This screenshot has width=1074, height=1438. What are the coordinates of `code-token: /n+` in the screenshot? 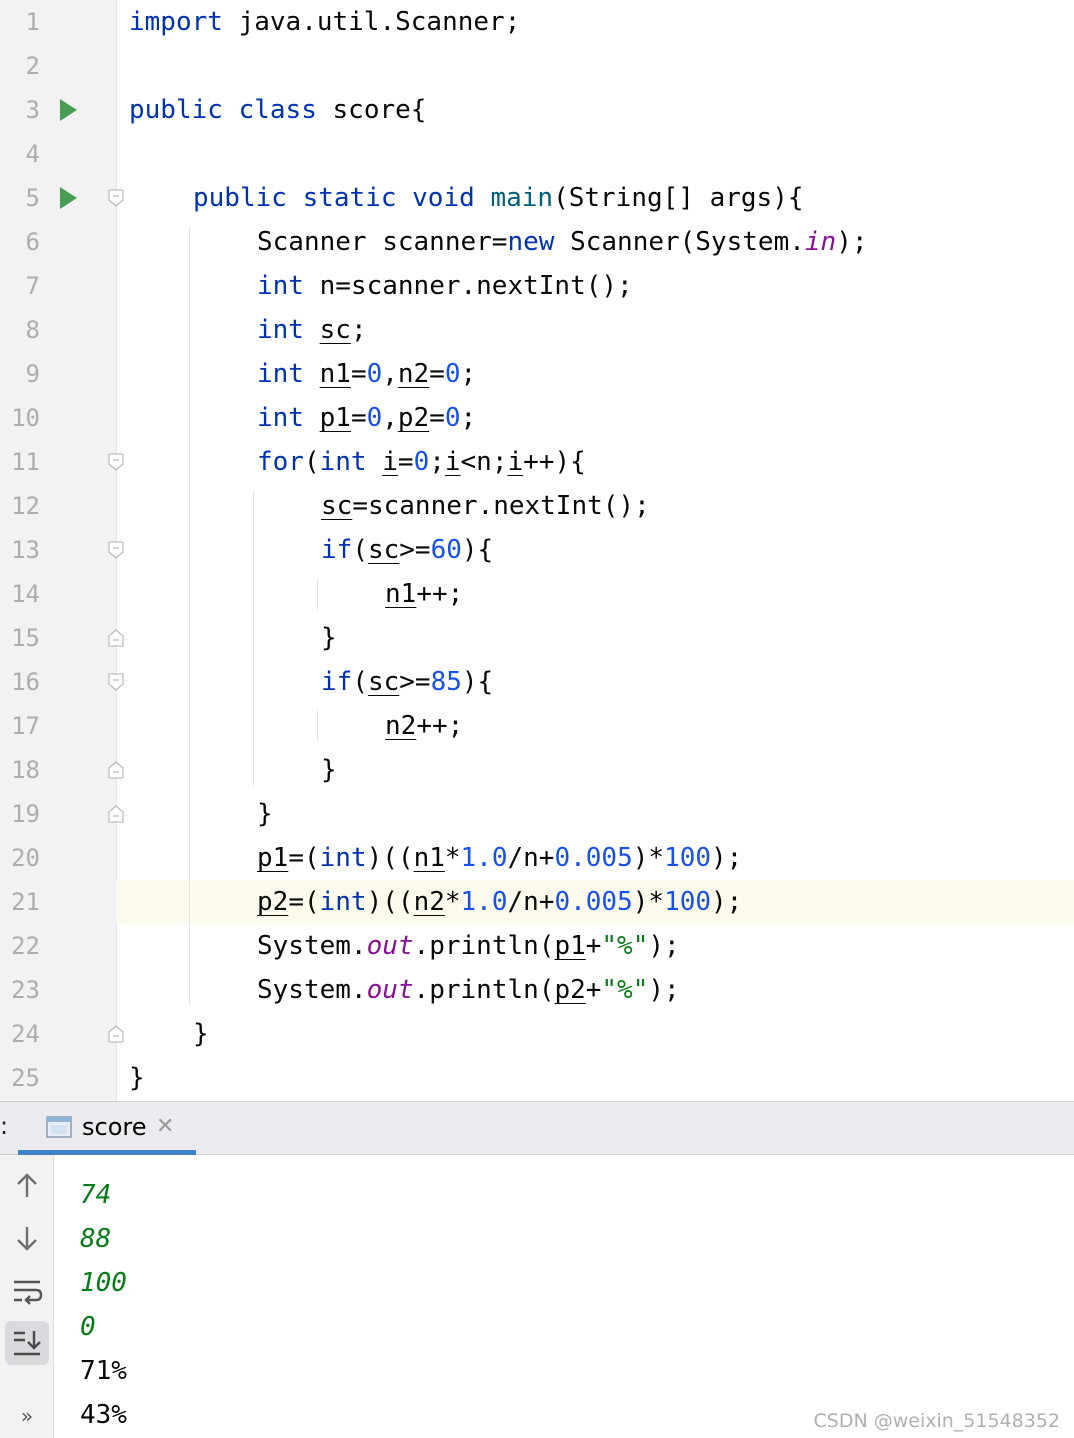 It's located at (531, 902).